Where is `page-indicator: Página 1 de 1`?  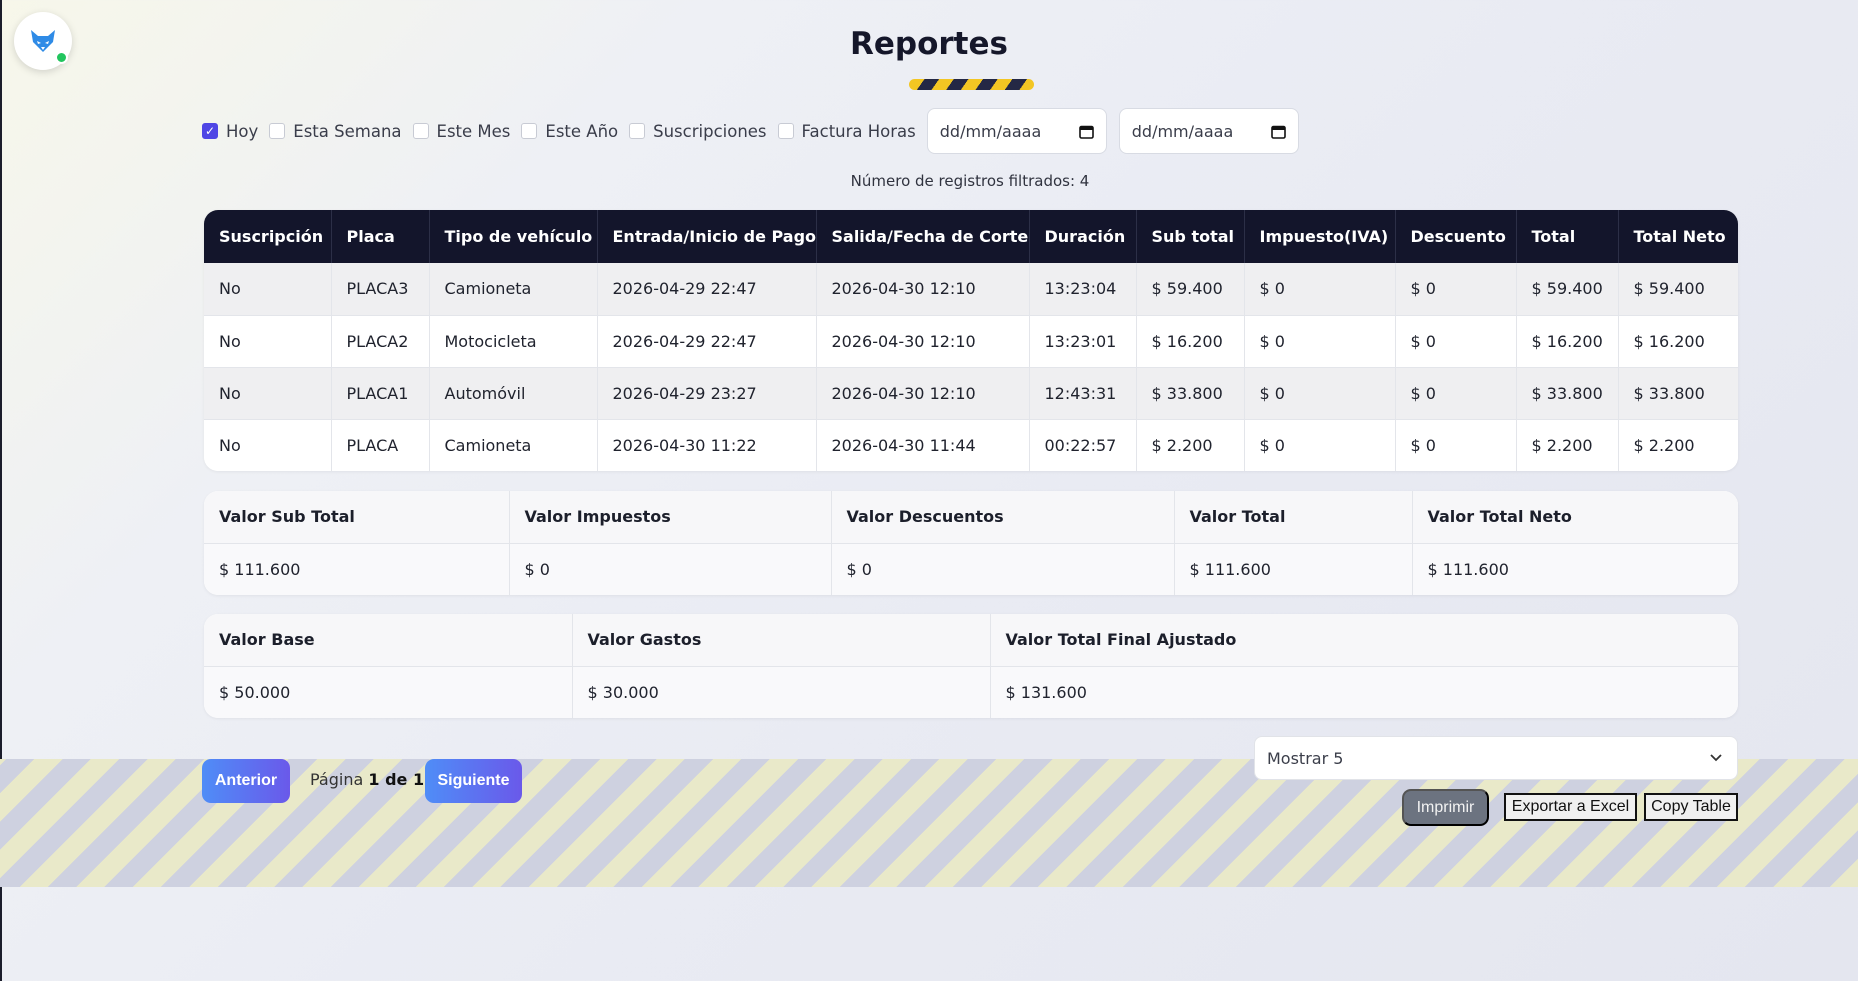 page-indicator: Página 1 de 1 is located at coordinates (367, 779).